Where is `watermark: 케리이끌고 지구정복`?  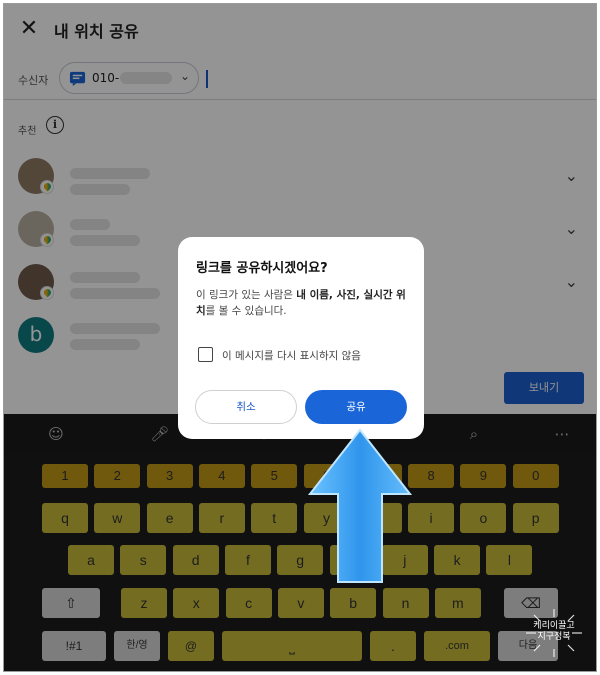 watermark: 케리이끌고 지구정복 is located at coordinates (554, 633).